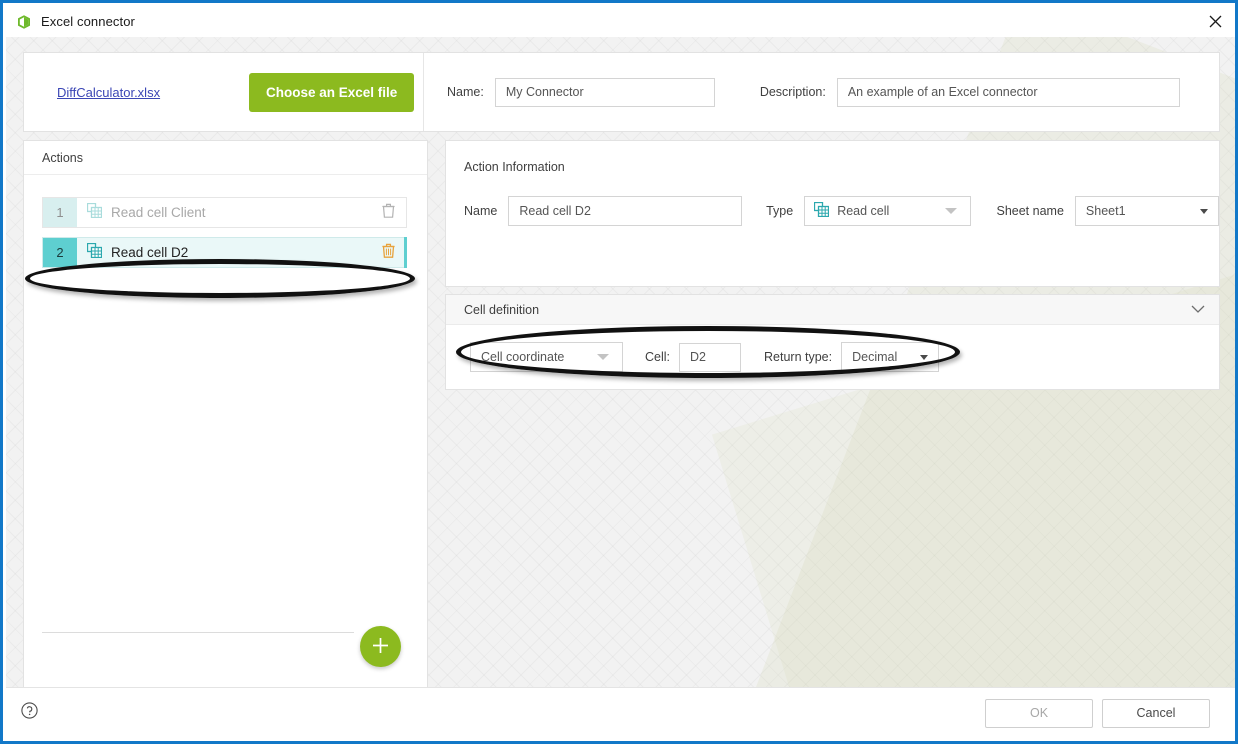  What do you see at coordinates (224, 212) in the screenshot?
I see `action-list-item-1: 1 Read cell Client` at bounding box center [224, 212].